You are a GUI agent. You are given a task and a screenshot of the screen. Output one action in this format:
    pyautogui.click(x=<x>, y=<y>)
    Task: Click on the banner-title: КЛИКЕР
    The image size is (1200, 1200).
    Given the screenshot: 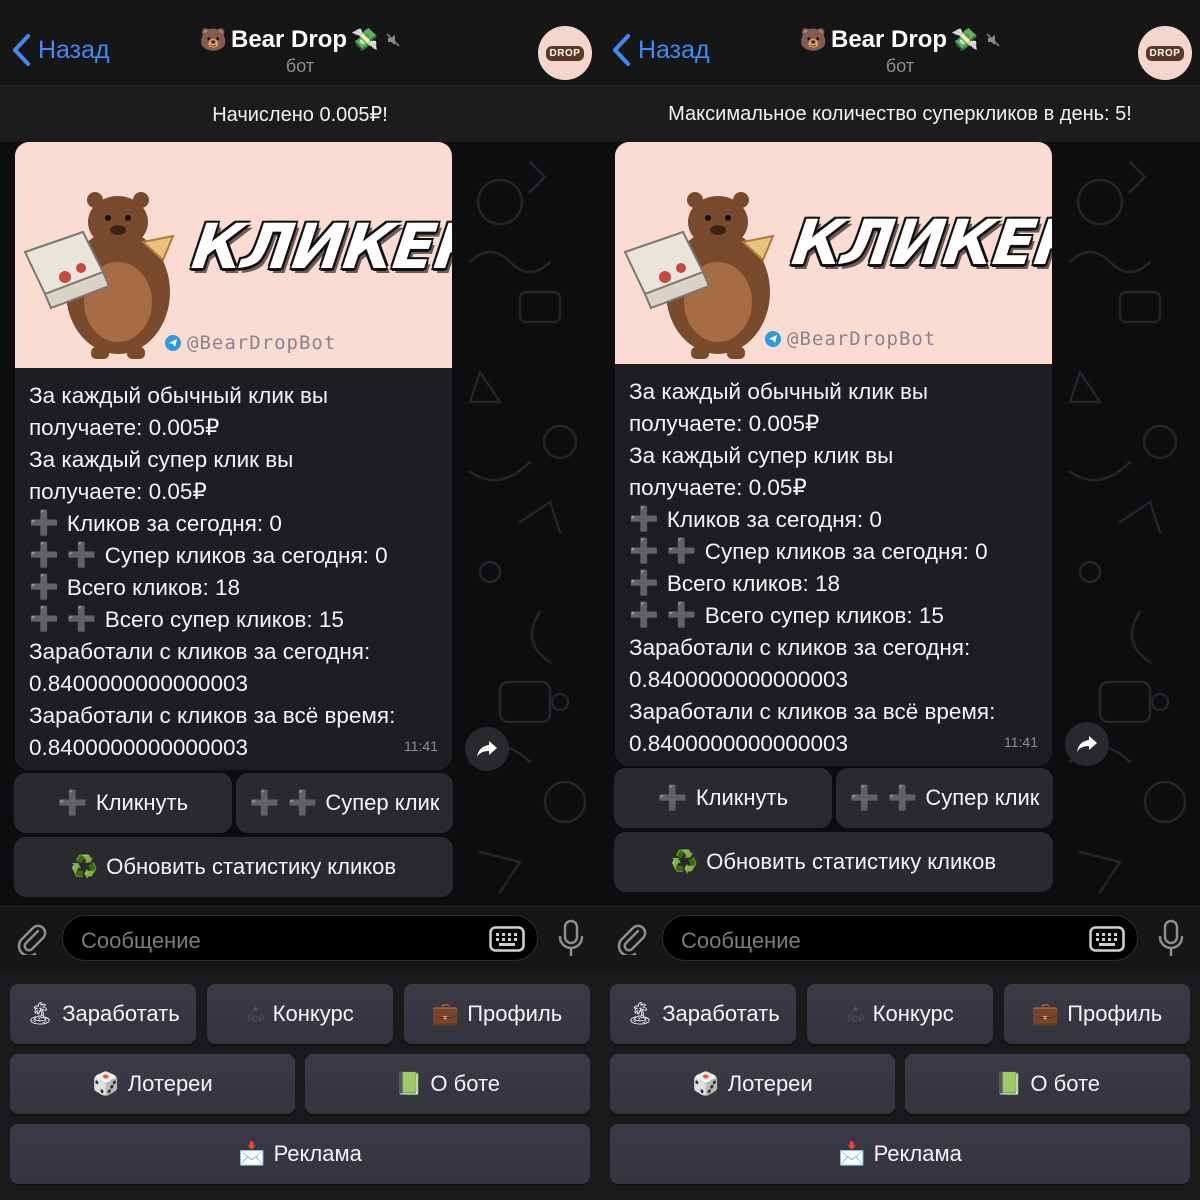 What is the action you would take?
    pyautogui.click(x=319, y=246)
    